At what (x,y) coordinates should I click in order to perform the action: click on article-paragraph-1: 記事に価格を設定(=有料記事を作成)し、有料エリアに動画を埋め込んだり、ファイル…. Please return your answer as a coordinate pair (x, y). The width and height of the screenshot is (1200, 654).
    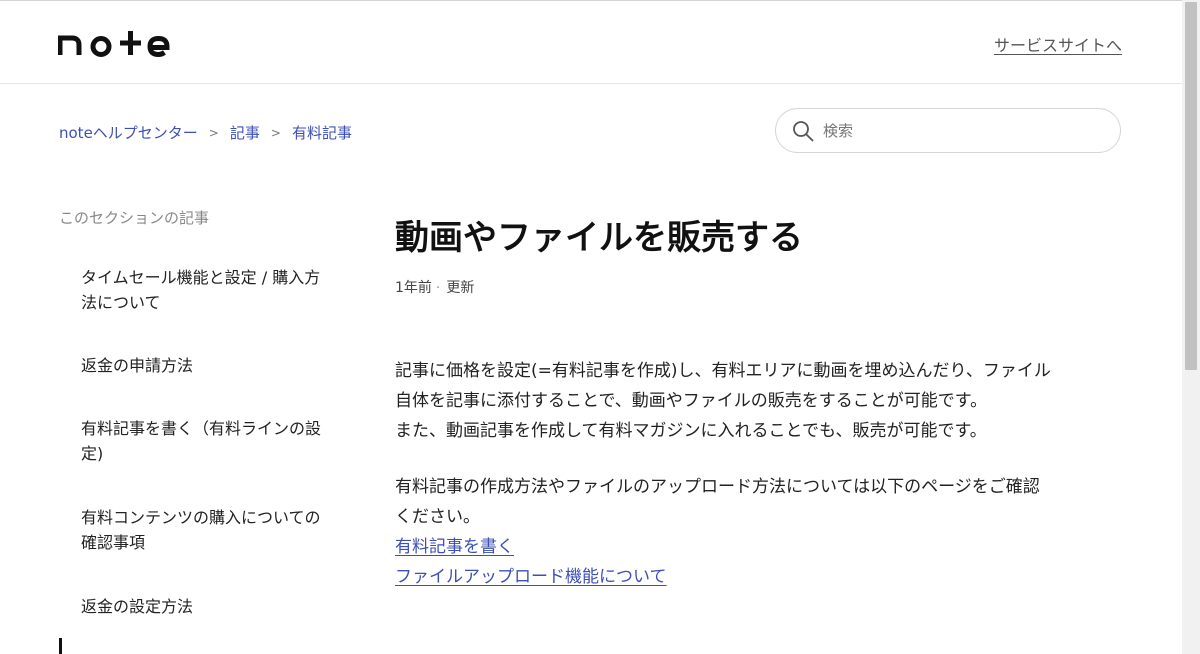
    Looking at the image, I should click on (755, 401).